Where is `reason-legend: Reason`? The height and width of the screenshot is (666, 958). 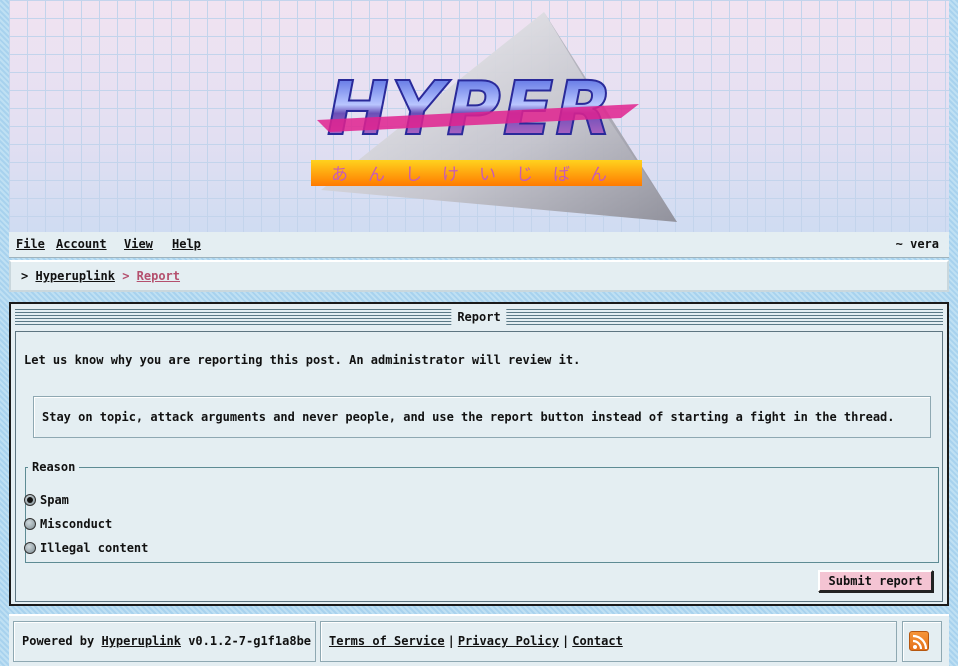 reason-legend: Reason is located at coordinates (54, 467).